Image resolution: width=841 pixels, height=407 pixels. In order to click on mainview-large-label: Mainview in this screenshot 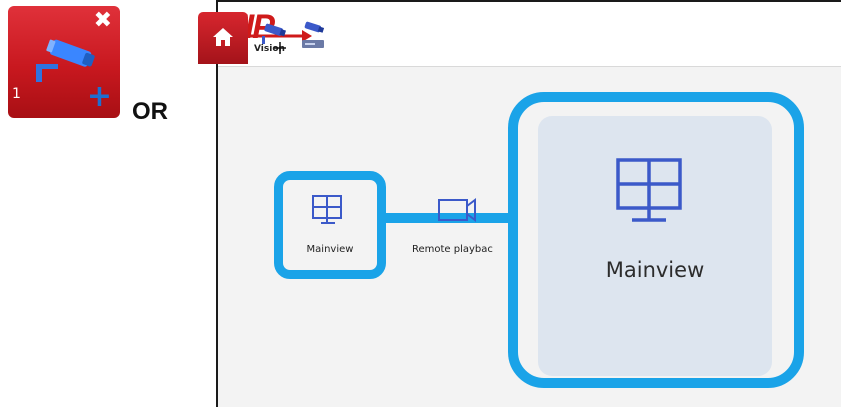, I will do `click(655, 270)`.